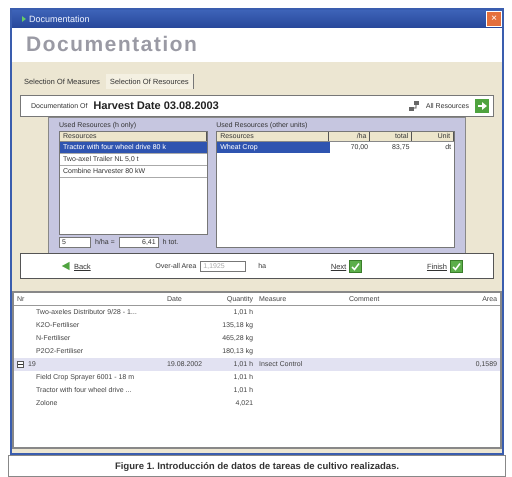  Describe the element at coordinates (112, 45) in the screenshot. I see `page-heading: Documentation` at that location.